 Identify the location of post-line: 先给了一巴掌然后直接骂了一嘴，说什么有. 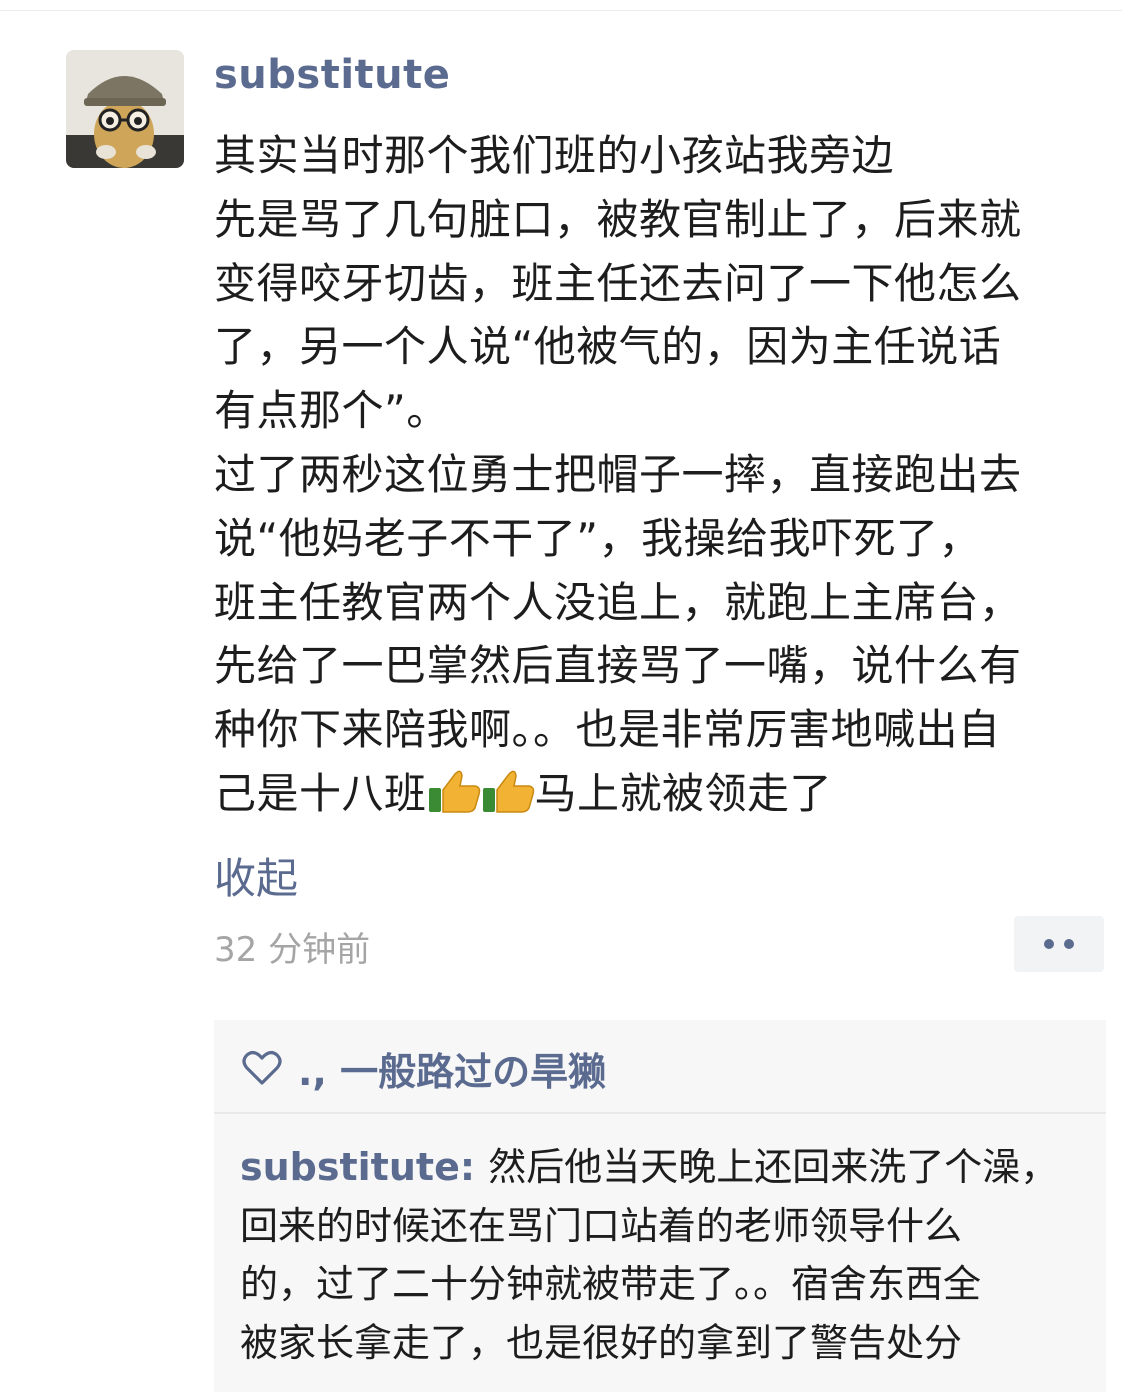
(618, 666).